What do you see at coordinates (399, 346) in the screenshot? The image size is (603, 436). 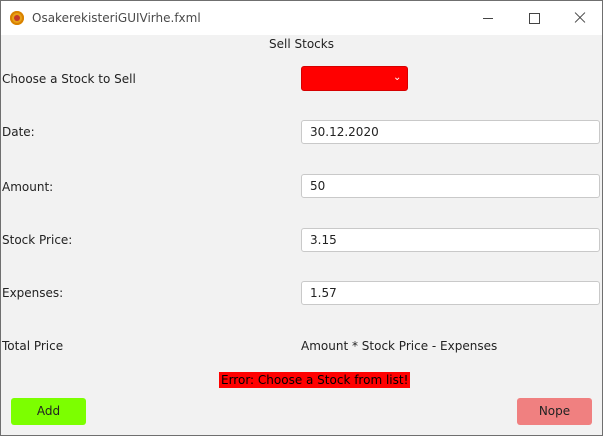 I see `total-price-formula: Amount * Stock Price - Expenses` at bounding box center [399, 346].